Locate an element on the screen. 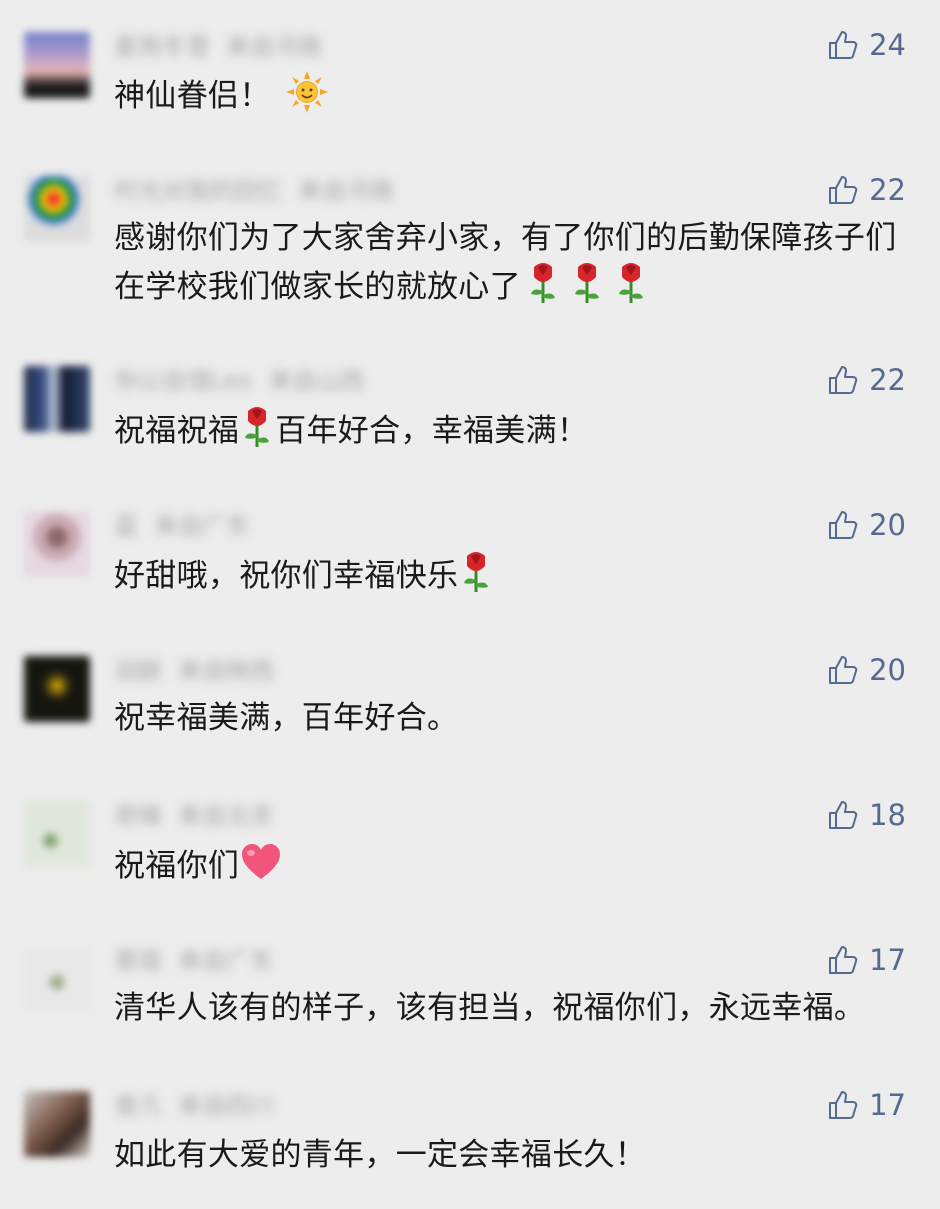 The width and height of the screenshot is (940, 1209). like-count: 18 is located at coordinates (887, 815).